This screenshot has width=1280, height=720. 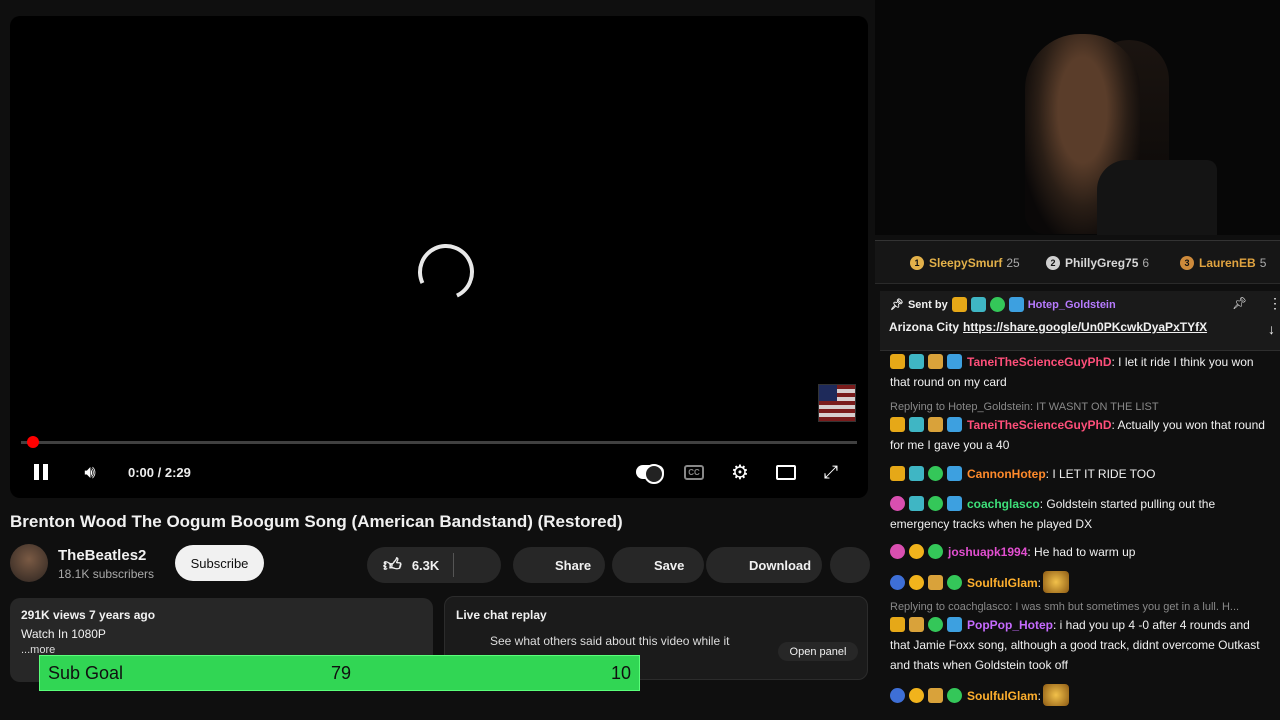 I want to click on chat-text: :, so click(x=1039, y=583).